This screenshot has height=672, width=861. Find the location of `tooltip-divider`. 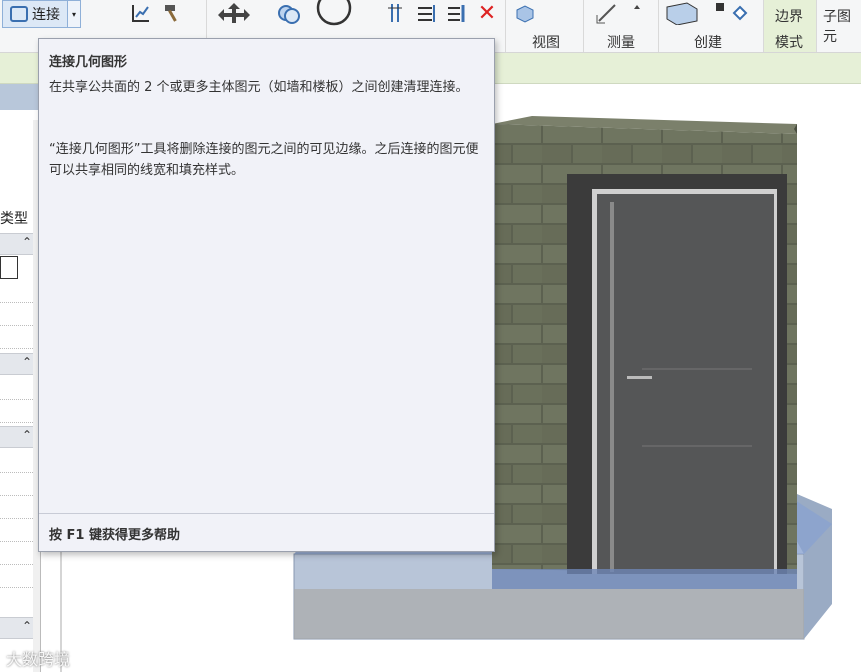

tooltip-divider is located at coordinates (266, 513).